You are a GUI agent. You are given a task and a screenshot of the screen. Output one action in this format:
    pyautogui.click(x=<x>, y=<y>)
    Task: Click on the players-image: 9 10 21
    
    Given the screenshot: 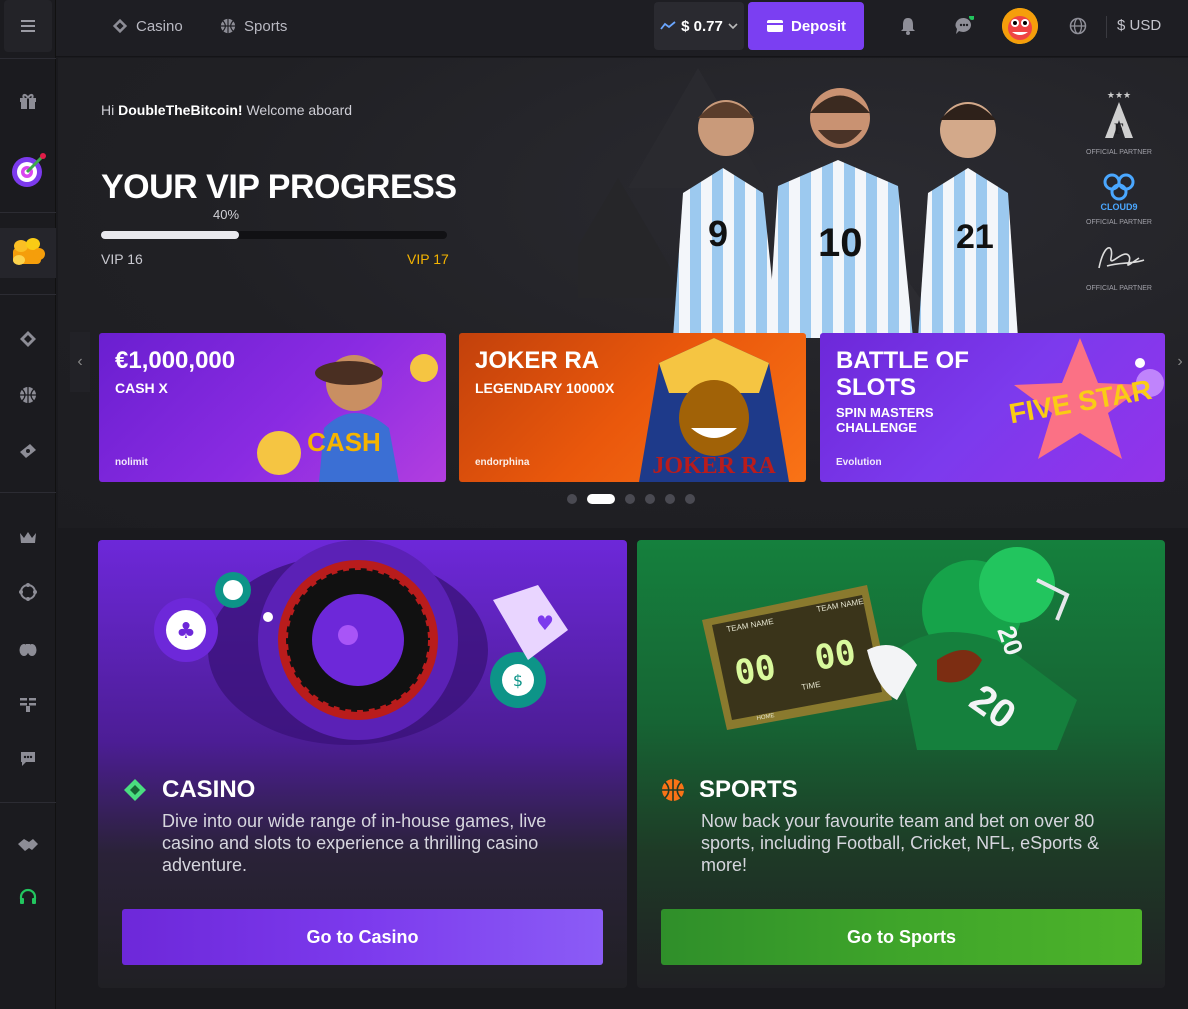 What is the action you would take?
    pyautogui.click(x=845, y=213)
    